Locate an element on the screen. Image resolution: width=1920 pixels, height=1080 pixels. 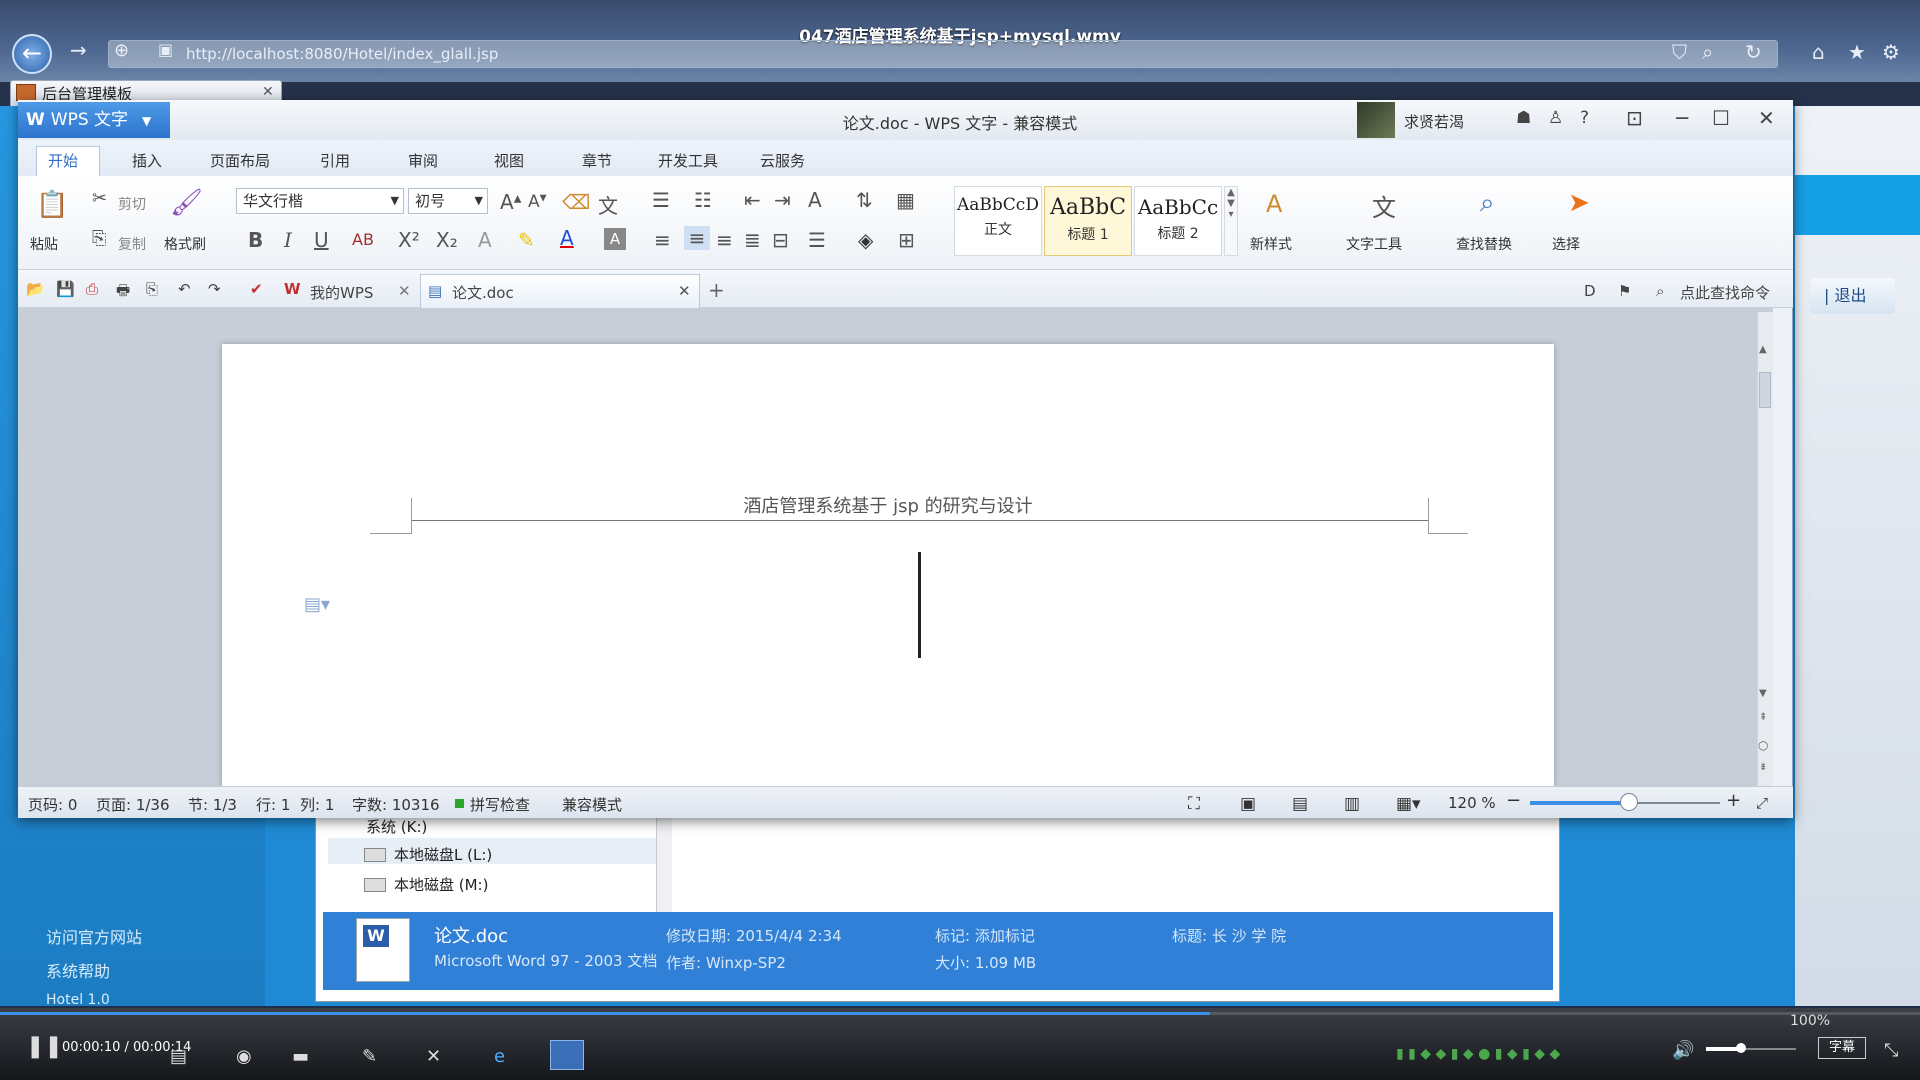
copy-icon: ⎘ is located at coordinates (99, 238).